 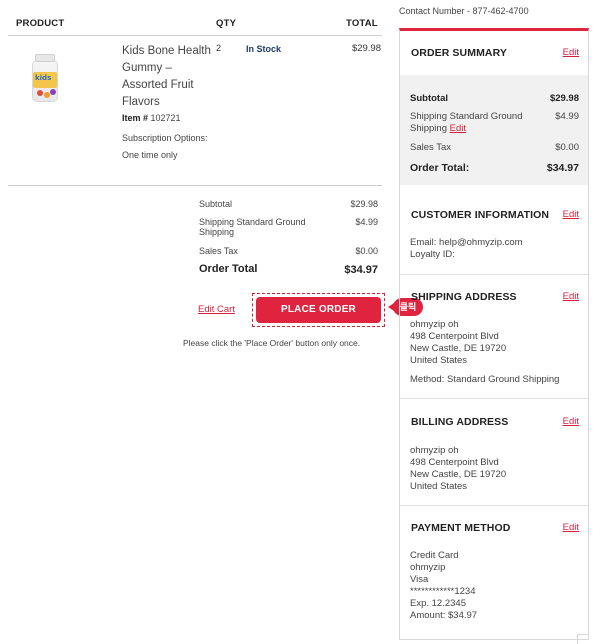 What do you see at coordinates (485, 379) in the screenshot?
I see `shipping-method: Method: Standard Ground Shipping` at bounding box center [485, 379].